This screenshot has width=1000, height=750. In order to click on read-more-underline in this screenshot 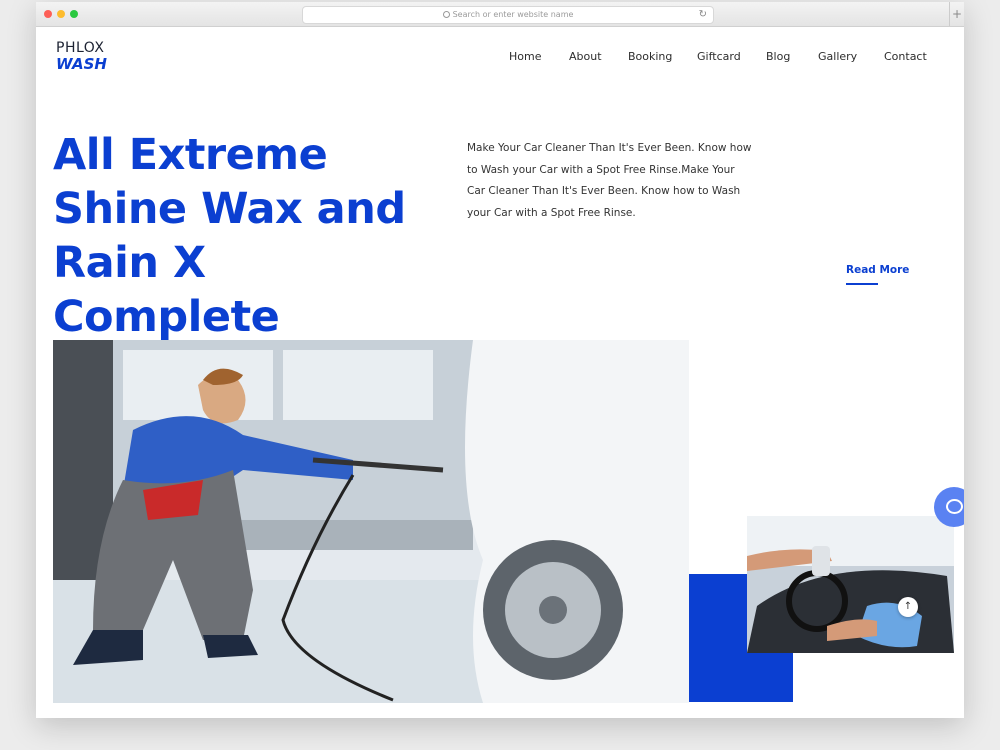, I will do `click(862, 284)`.